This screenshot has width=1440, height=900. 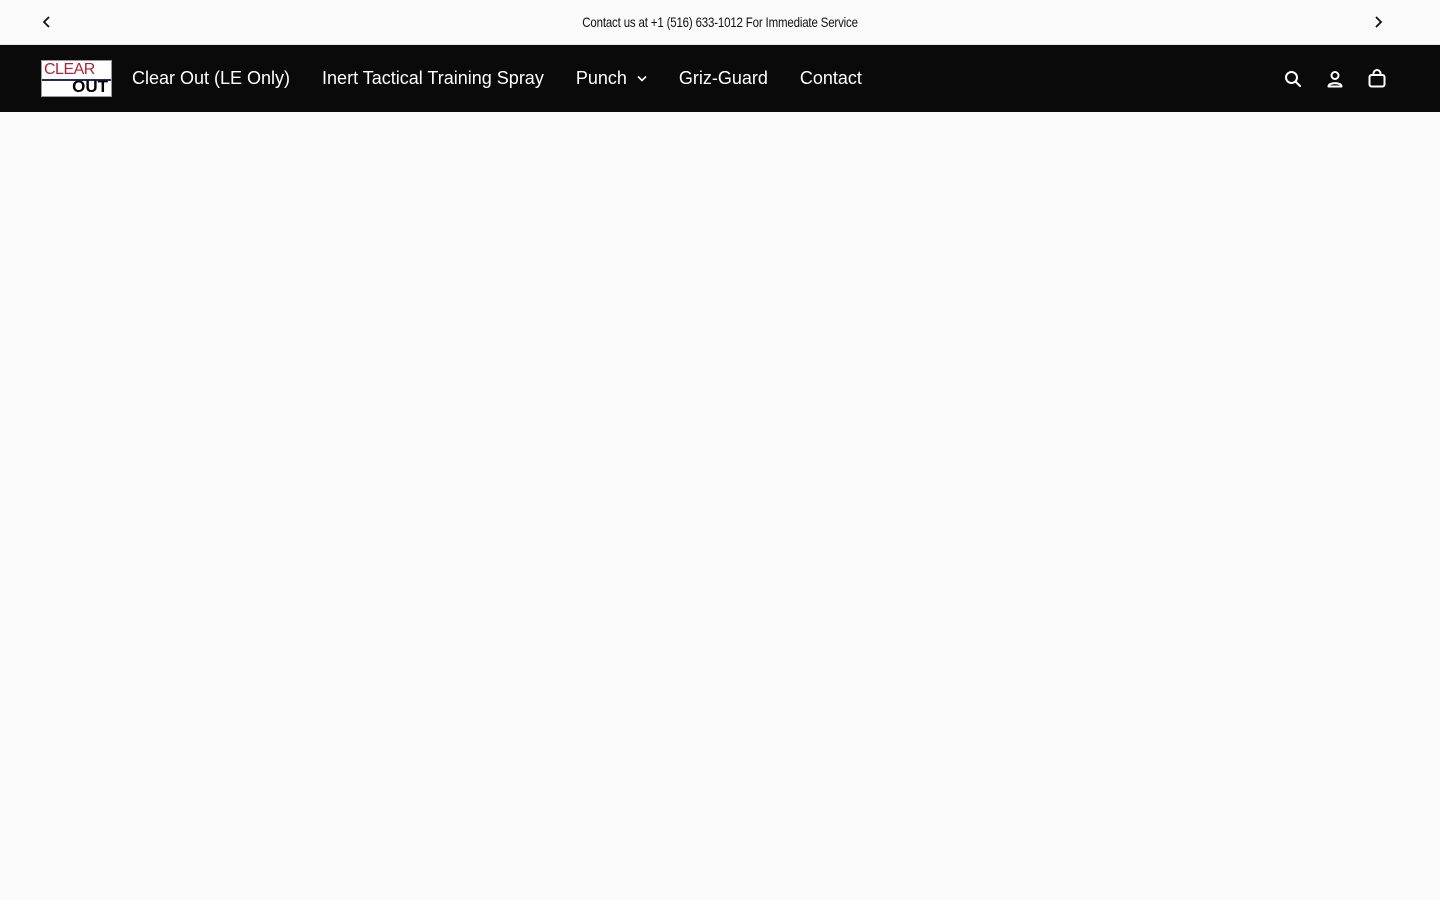 I want to click on chevron-down-icon, so click(x=642, y=78).